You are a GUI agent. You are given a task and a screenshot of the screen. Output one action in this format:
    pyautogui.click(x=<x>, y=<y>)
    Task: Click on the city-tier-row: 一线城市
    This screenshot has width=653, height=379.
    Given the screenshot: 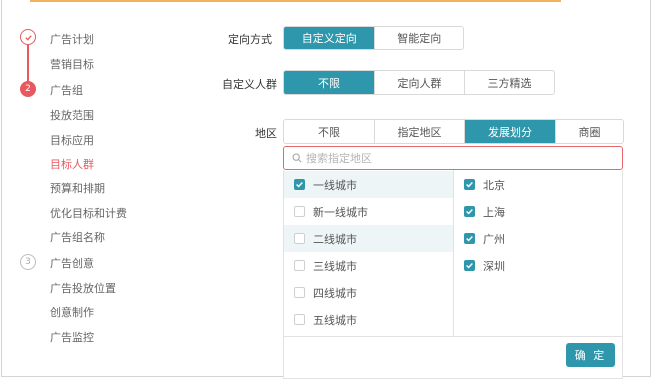 What is the action you would take?
    pyautogui.click(x=368, y=184)
    